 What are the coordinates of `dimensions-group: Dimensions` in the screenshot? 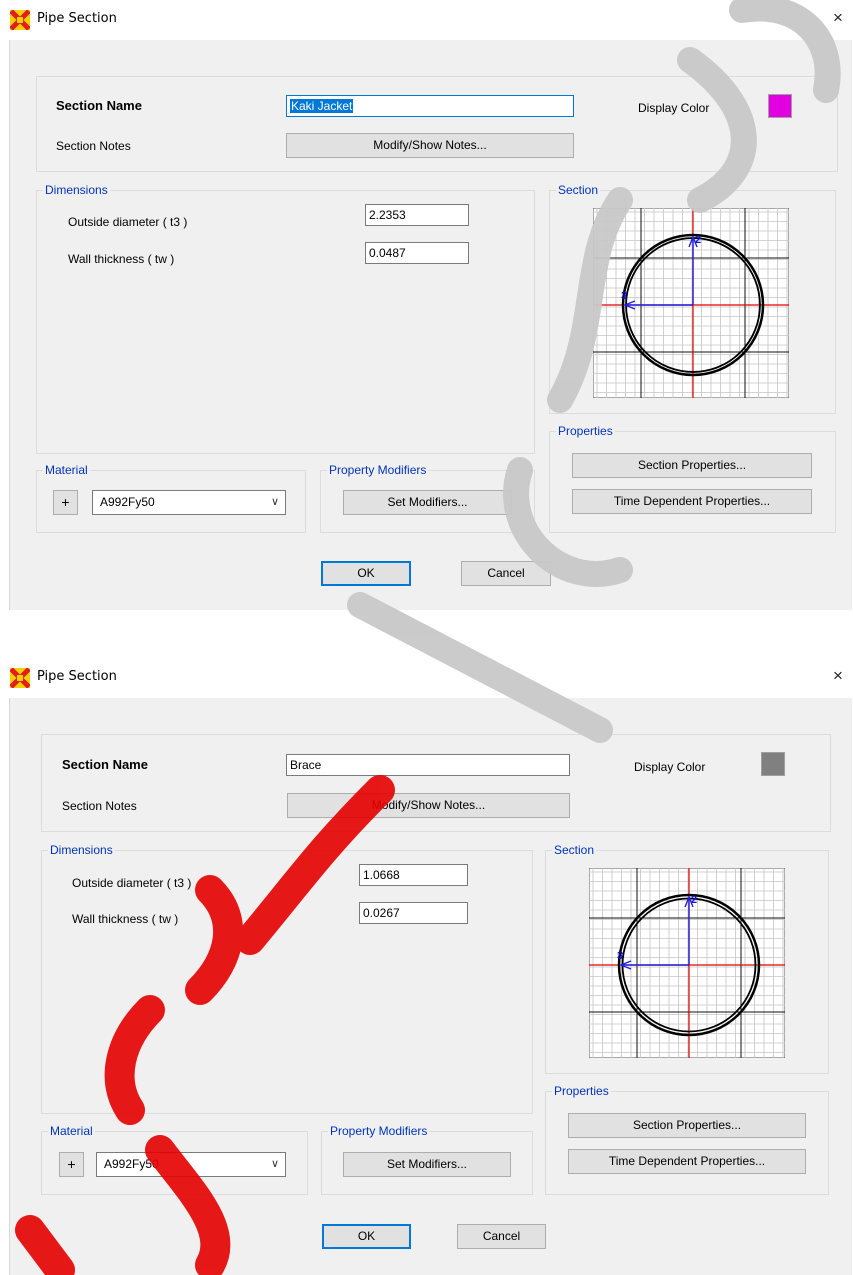 It's located at (285, 318).